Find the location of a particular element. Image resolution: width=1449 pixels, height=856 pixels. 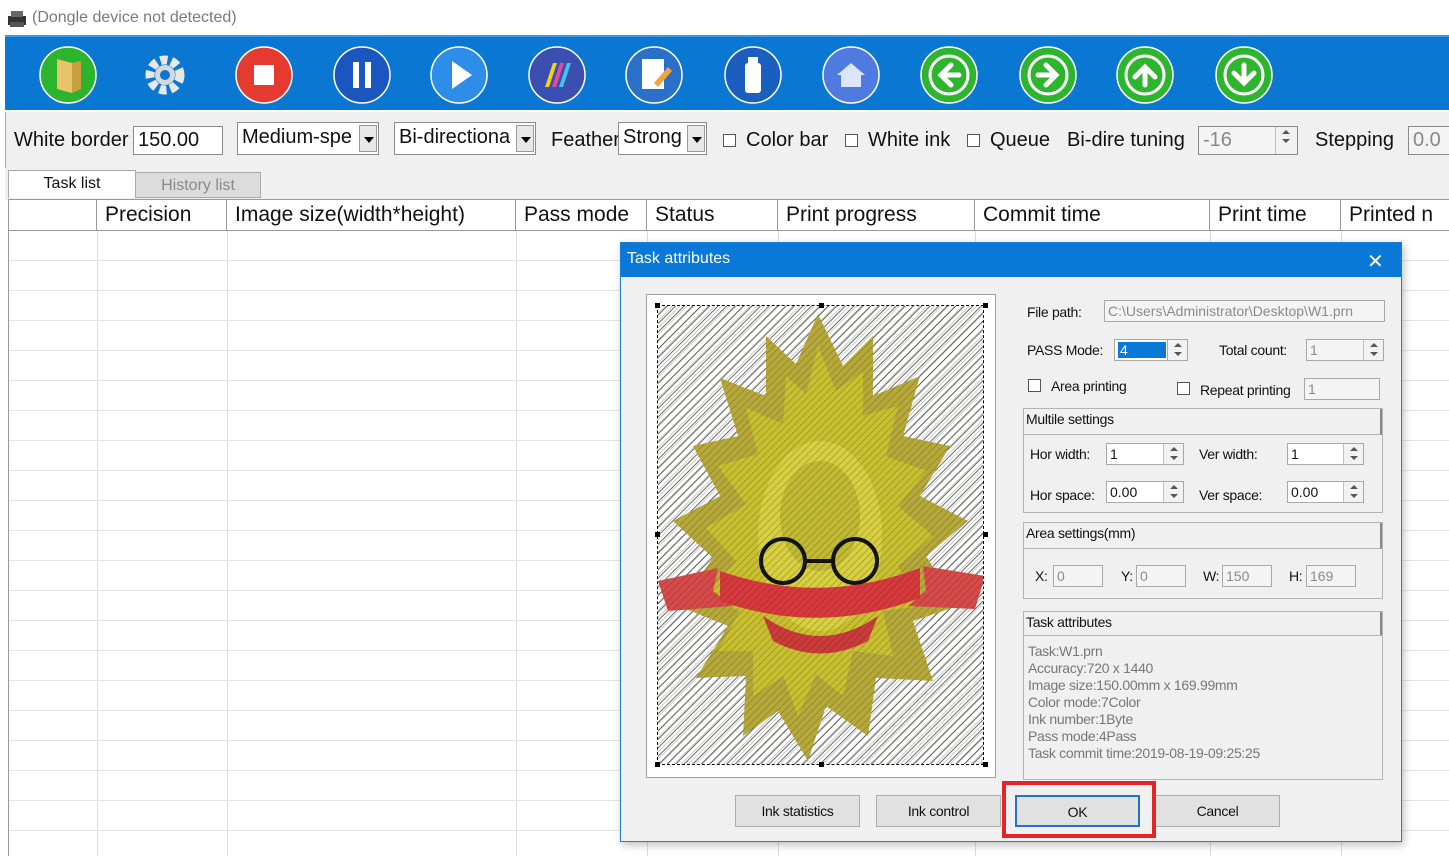

move-down-button is located at coordinates (1244, 75).